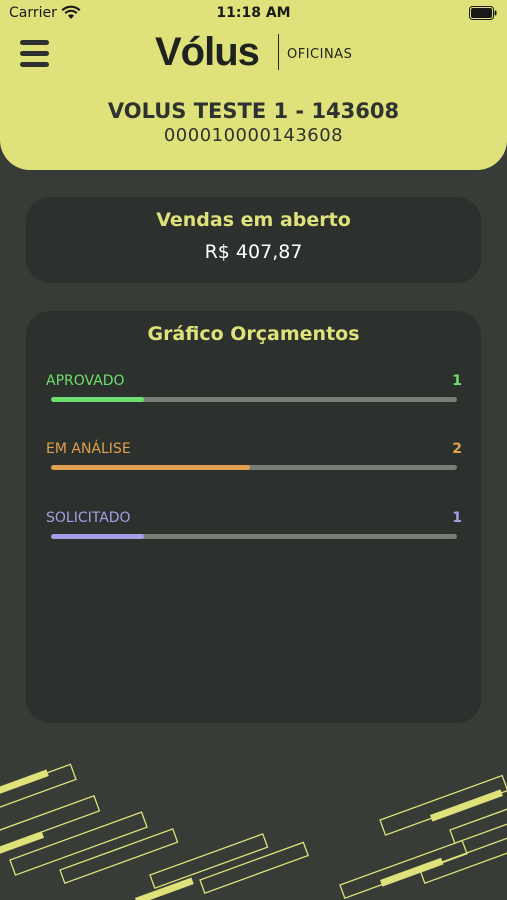 The width and height of the screenshot is (507, 900). What do you see at coordinates (253, 252) in the screenshot?
I see `open-sales-value: R$ 407,87` at bounding box center [253, 252].